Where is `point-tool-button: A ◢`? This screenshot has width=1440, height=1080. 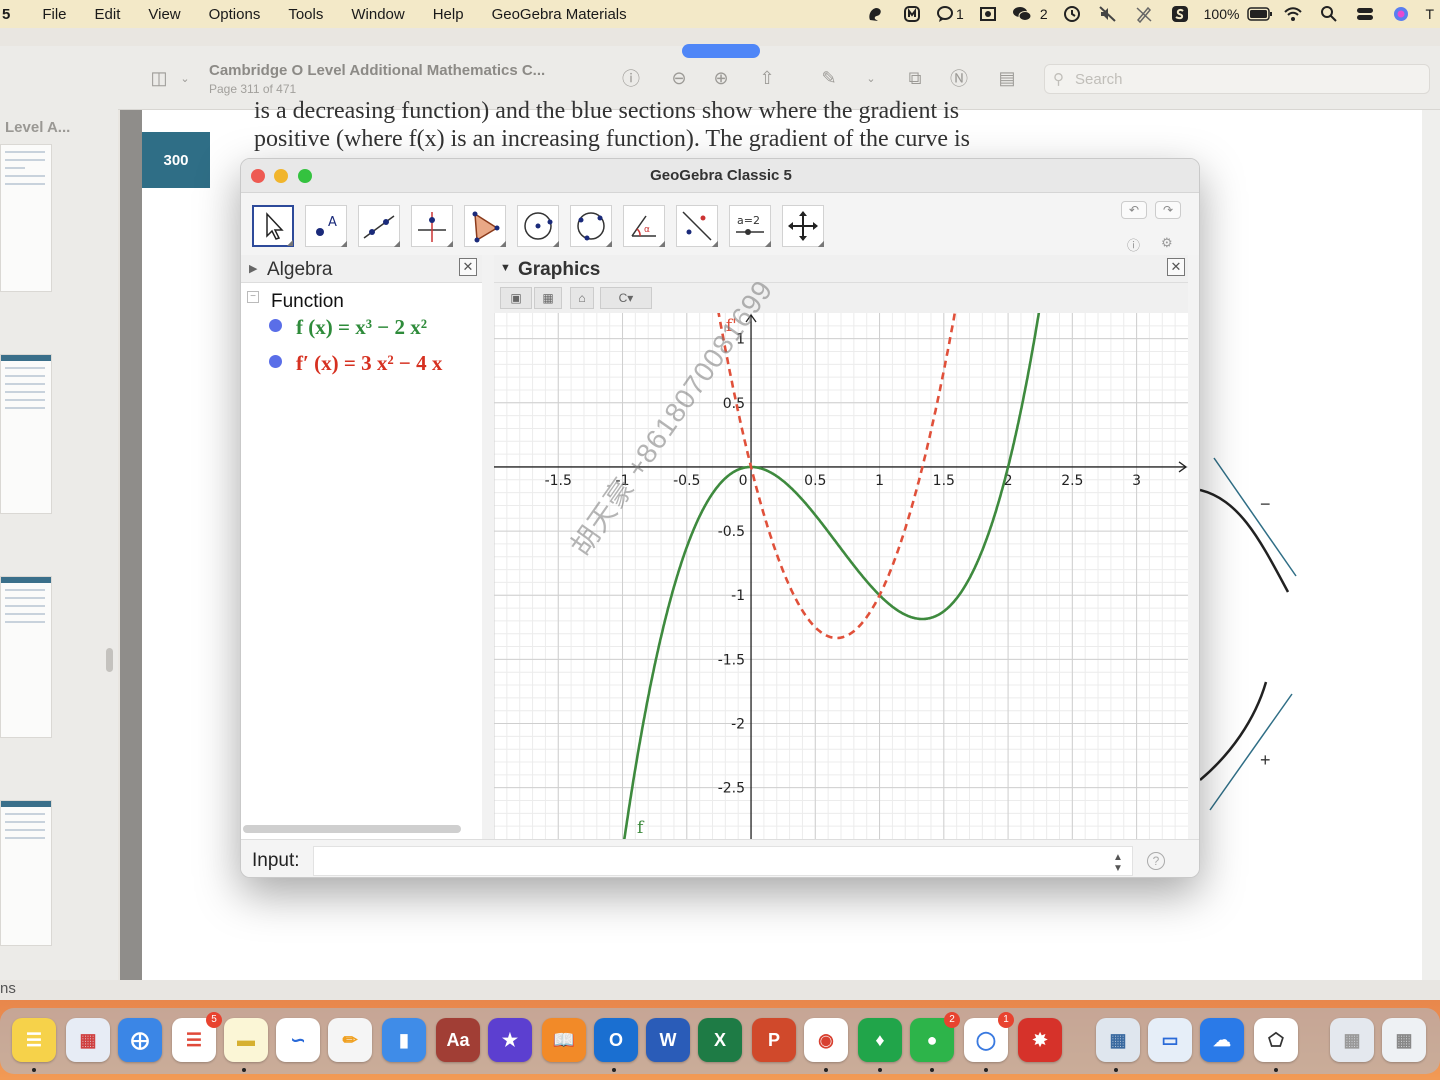
point-tool-button: A ◢ is located at coordinates (326, 226).